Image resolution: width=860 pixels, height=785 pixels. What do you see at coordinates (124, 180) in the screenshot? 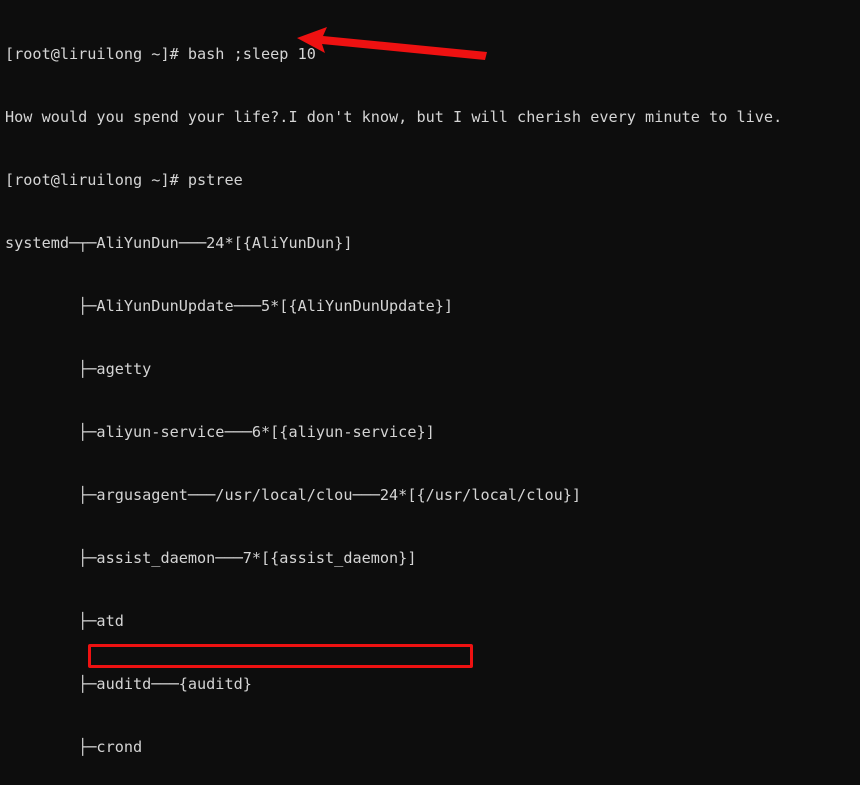
I see `terminal-line: [root@liruilong ~]# pstree` at bounding box center [124, 180].